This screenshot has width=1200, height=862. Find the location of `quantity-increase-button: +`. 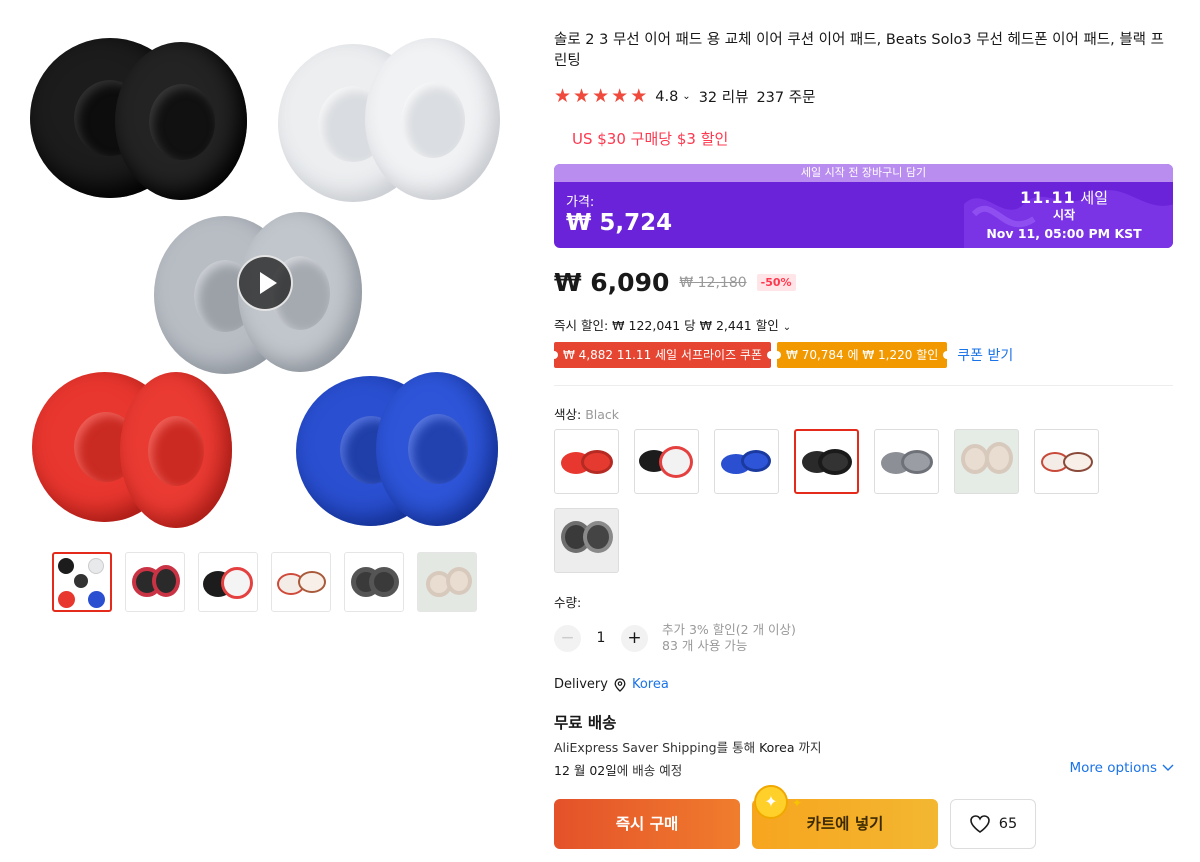

quantity-increase-button: + is located at coordinates (634, 638).